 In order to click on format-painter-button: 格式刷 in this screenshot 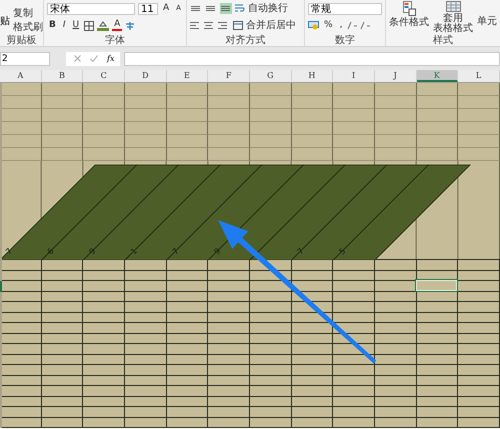, I will do `click(28, 27)`.